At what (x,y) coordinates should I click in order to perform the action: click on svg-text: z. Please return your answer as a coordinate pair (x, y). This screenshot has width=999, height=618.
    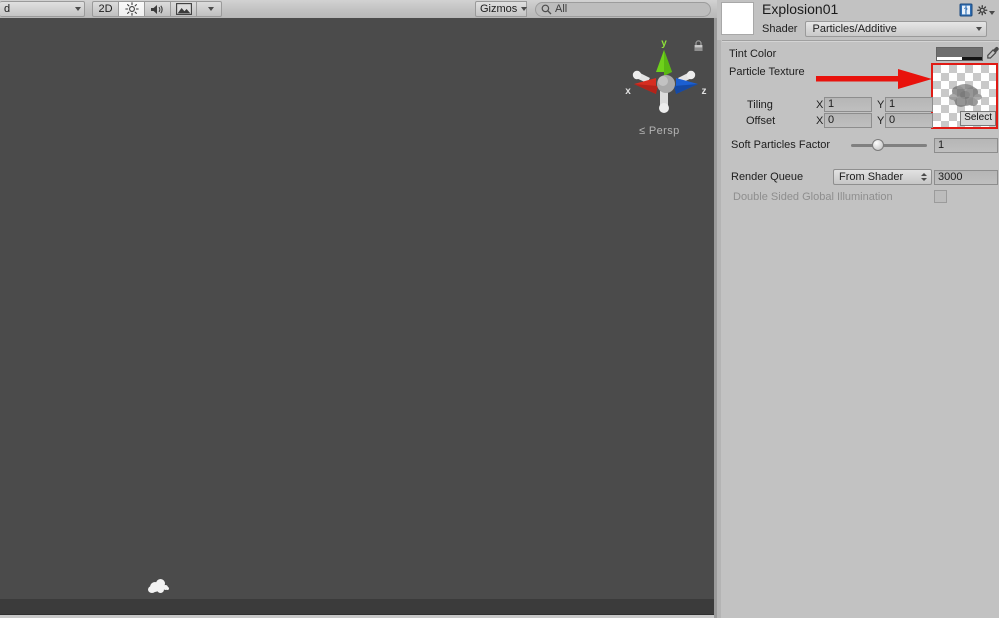
    Looking at the image, I should click on (704, 91).